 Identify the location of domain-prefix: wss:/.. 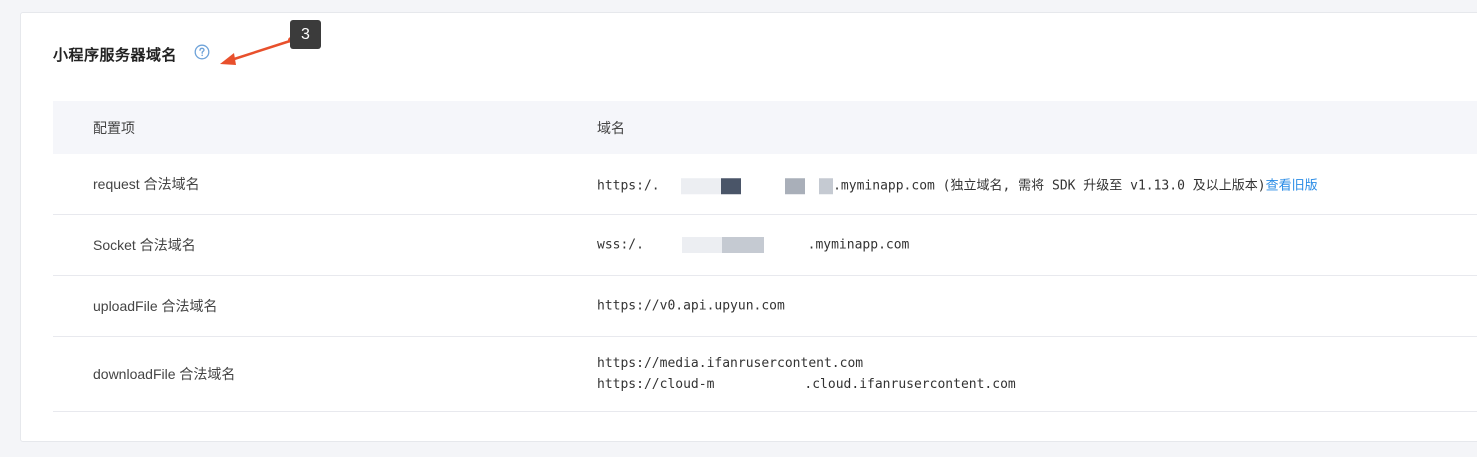
(620, 245).